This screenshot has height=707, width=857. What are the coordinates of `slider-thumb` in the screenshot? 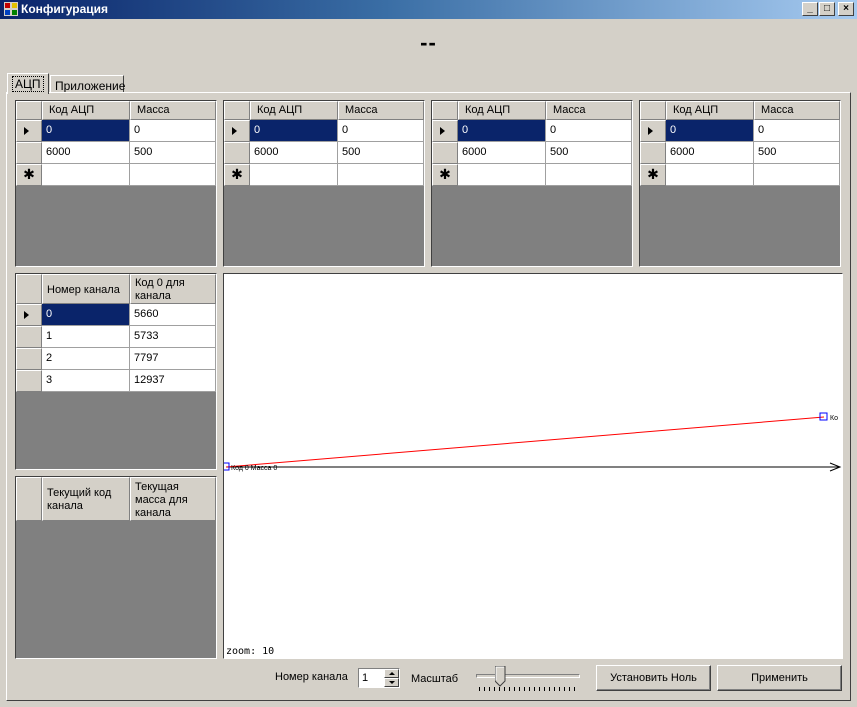 It's located at (500, 676).